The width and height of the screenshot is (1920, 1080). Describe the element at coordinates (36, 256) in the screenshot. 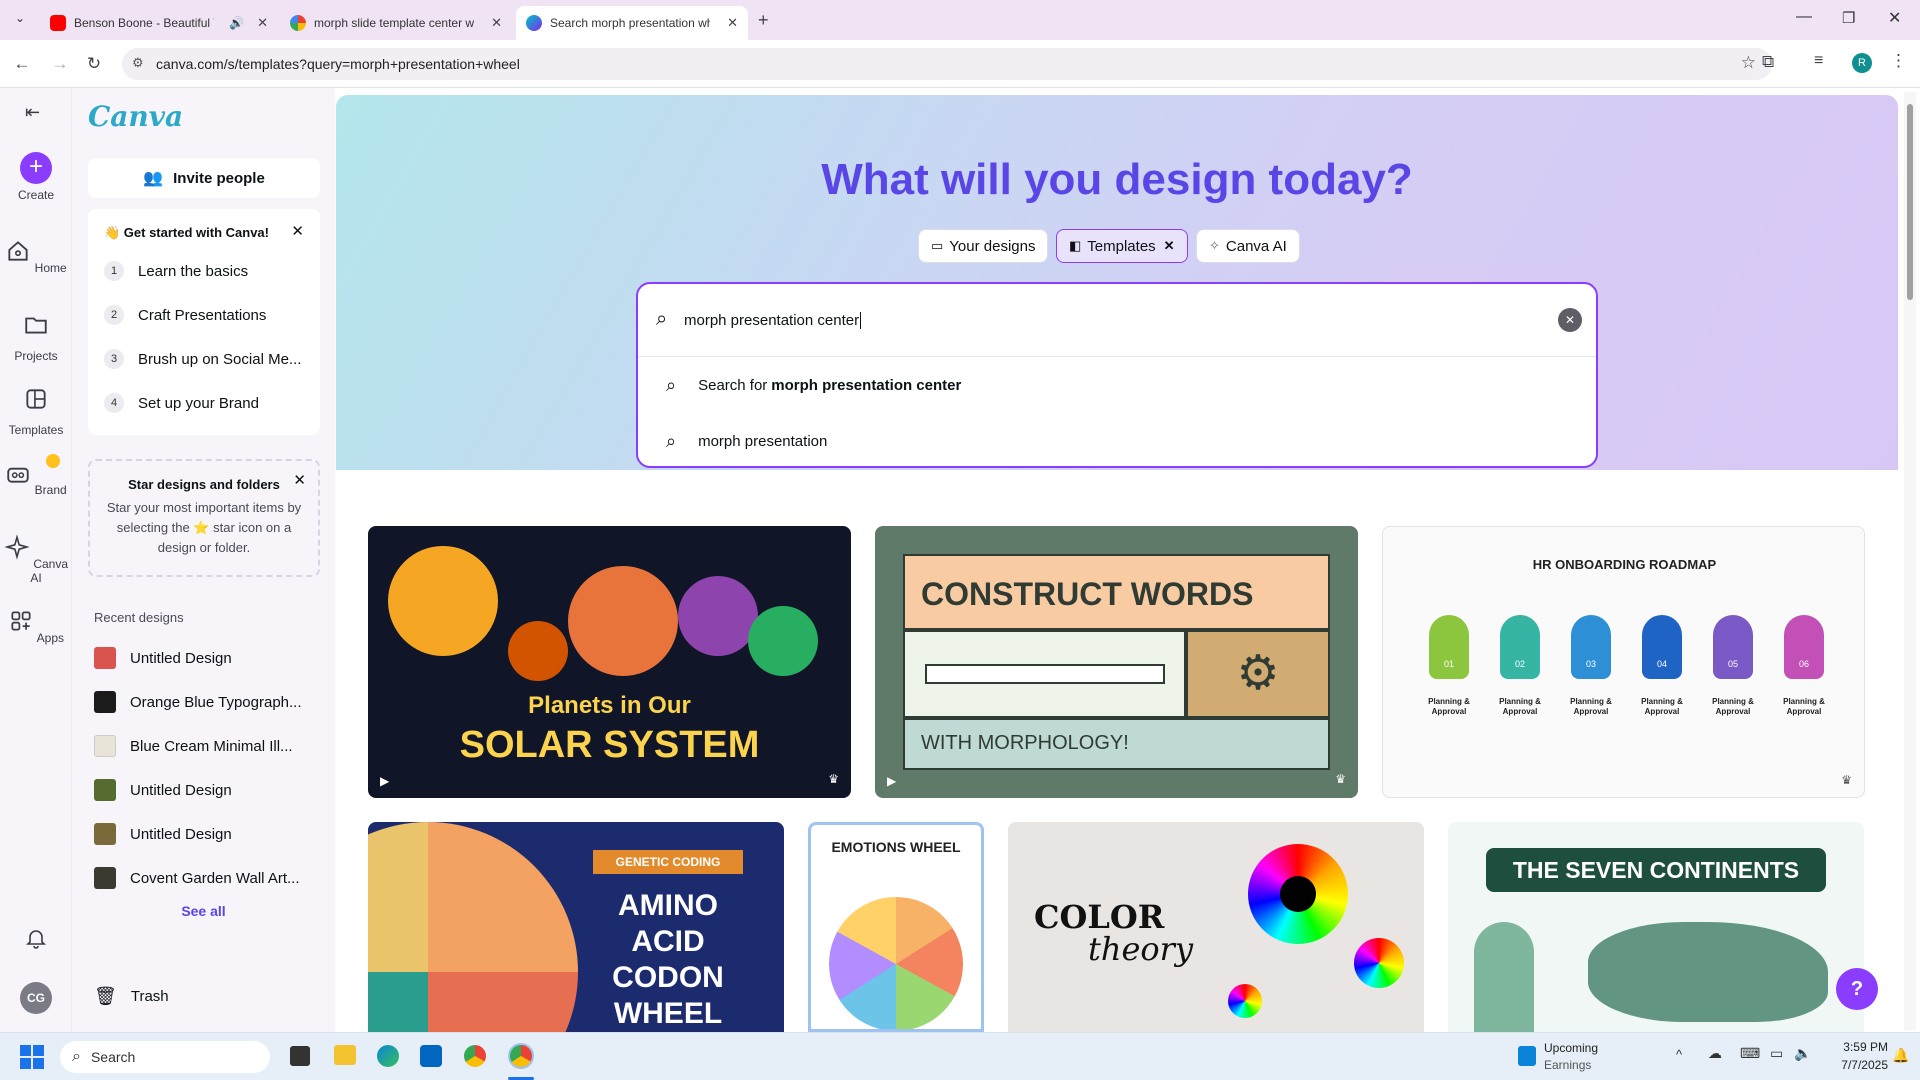

I see `rail-home: Home` at that location.